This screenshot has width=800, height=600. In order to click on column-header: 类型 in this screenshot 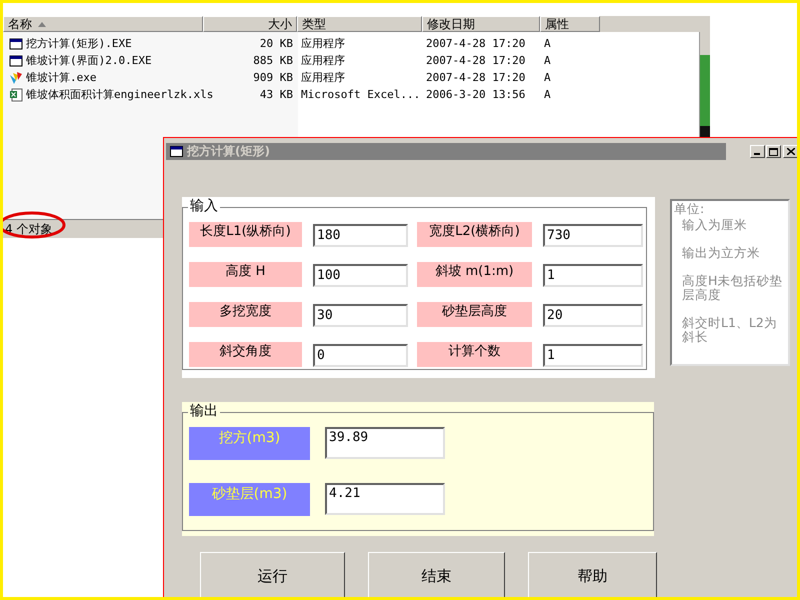, I will do `click(359, 24)`.